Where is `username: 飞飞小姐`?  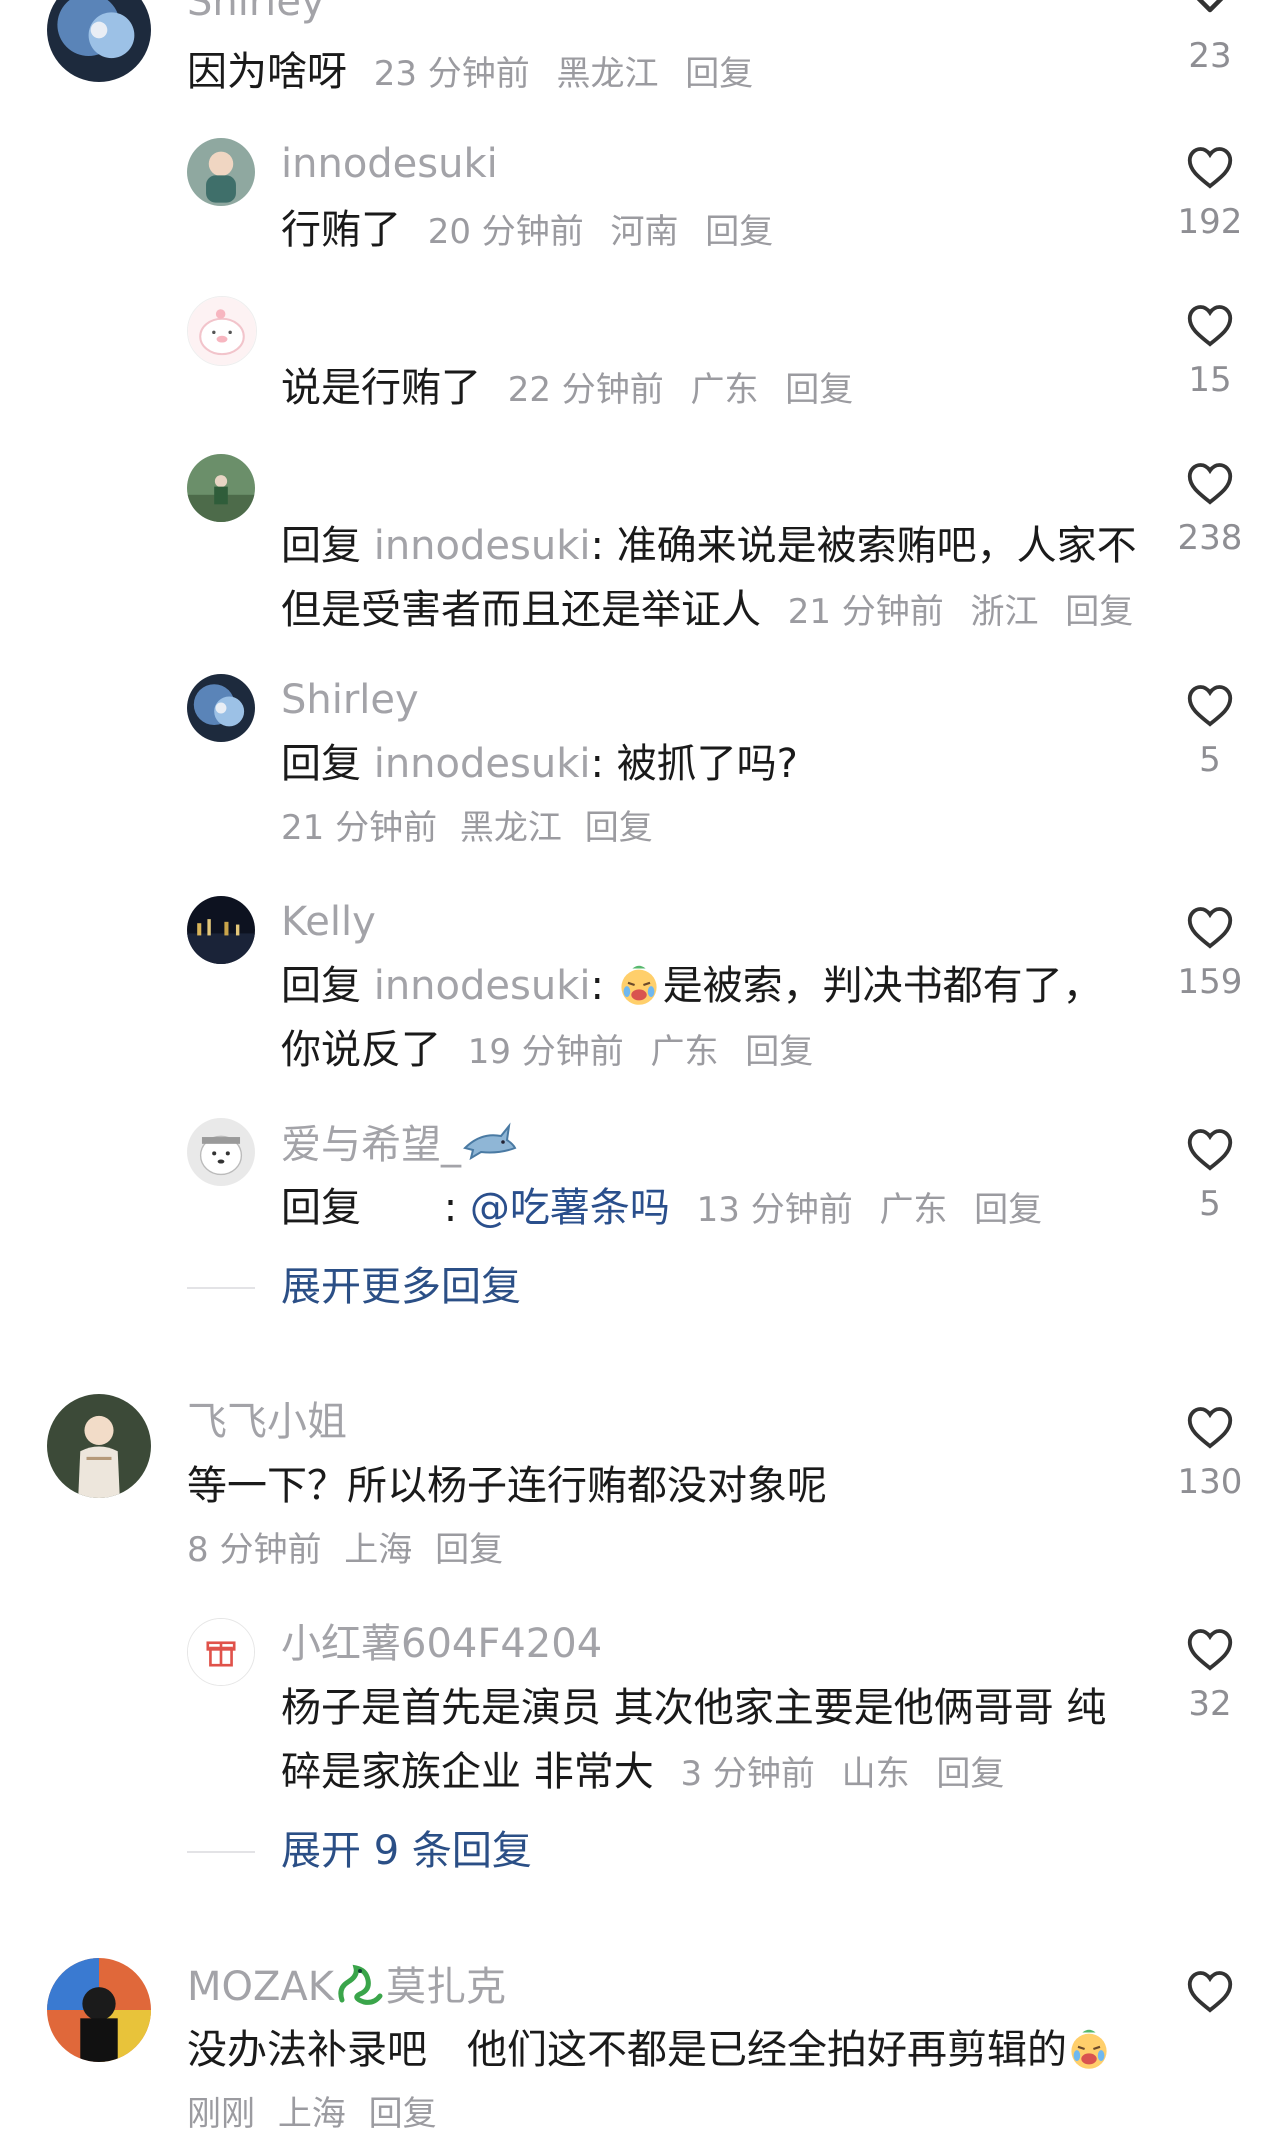
username: 飞飞小姐 is located at coordinates (267, 1422).